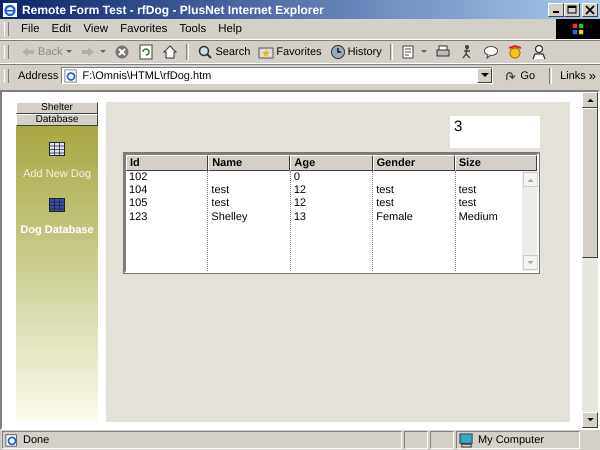 This screenshot has height=450, width=600. What do you see at coordinates (38, 76) in the screenshot?
I see `address-label: Address` at bounding box center [38, 76].